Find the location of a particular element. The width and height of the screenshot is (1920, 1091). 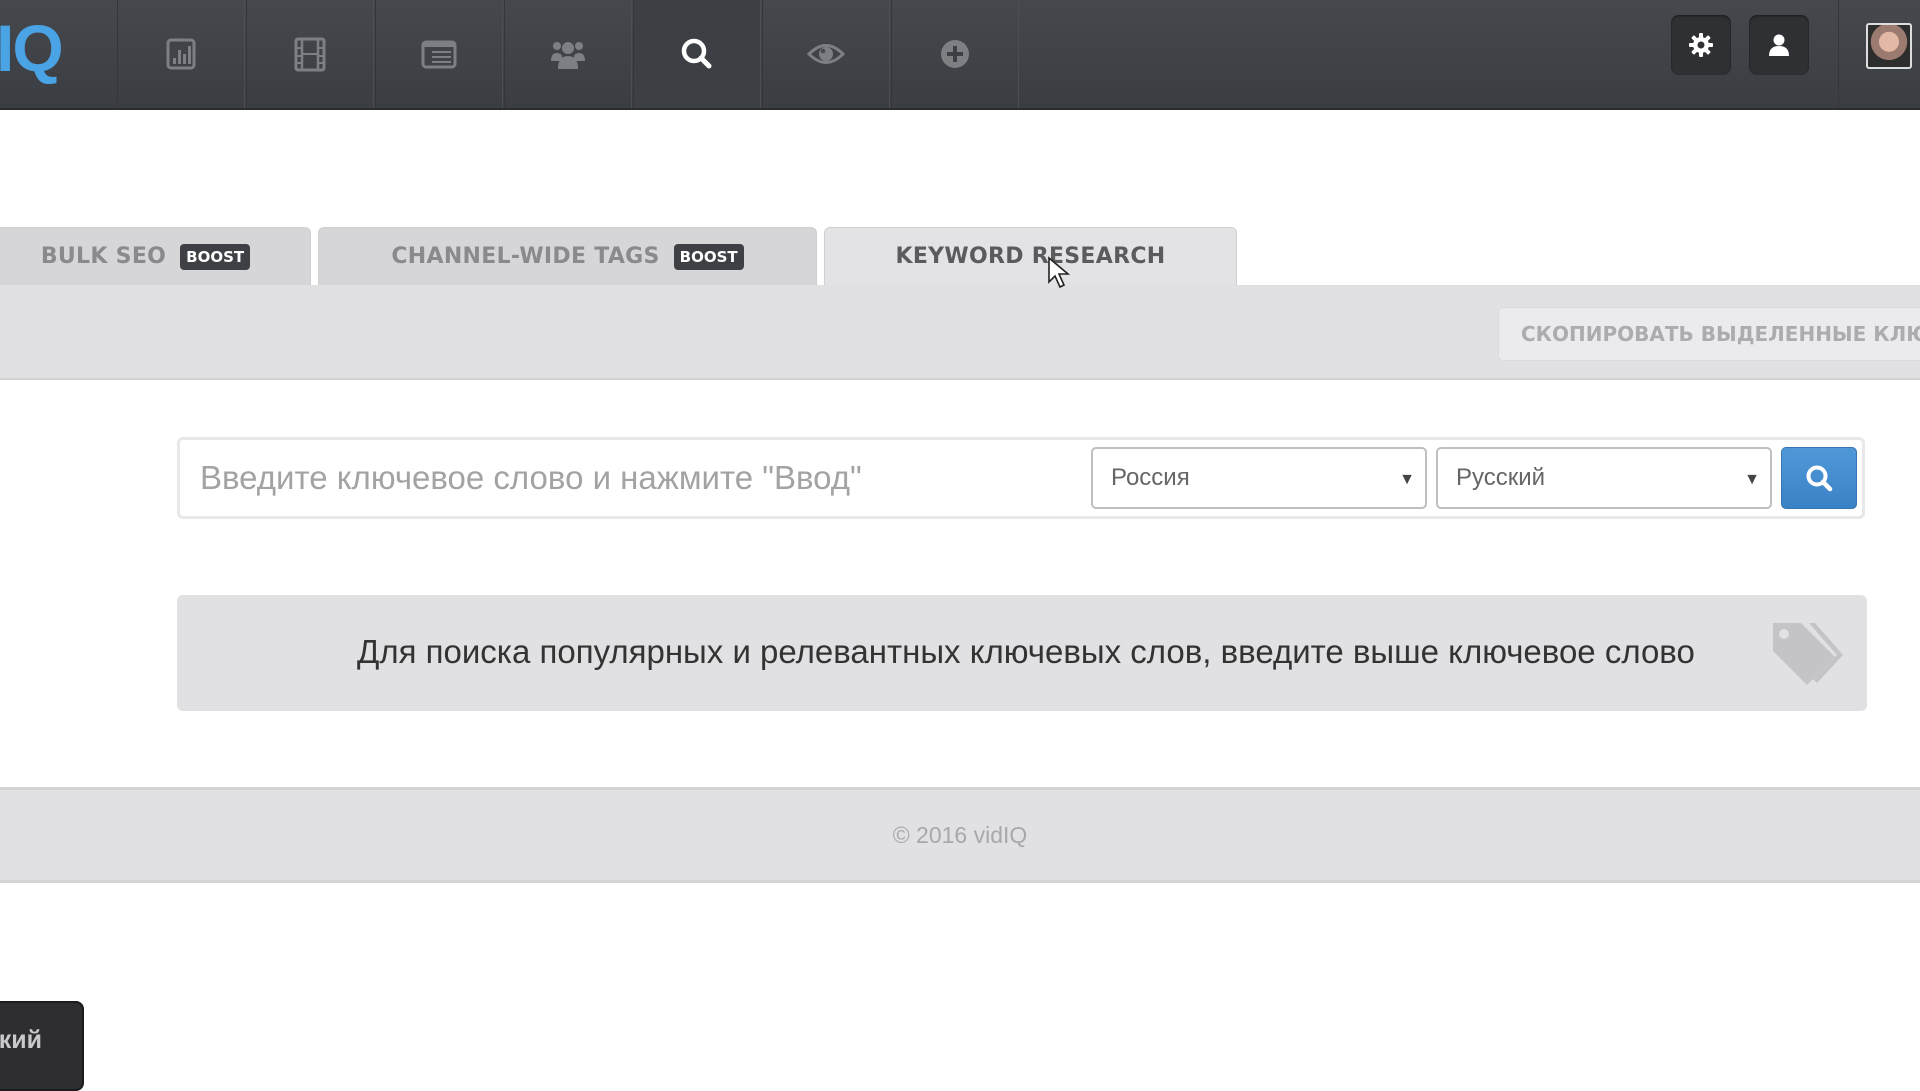

keyword-search-form: Россия ▼ Русский ▼ is located at coordinates (1021, 478).